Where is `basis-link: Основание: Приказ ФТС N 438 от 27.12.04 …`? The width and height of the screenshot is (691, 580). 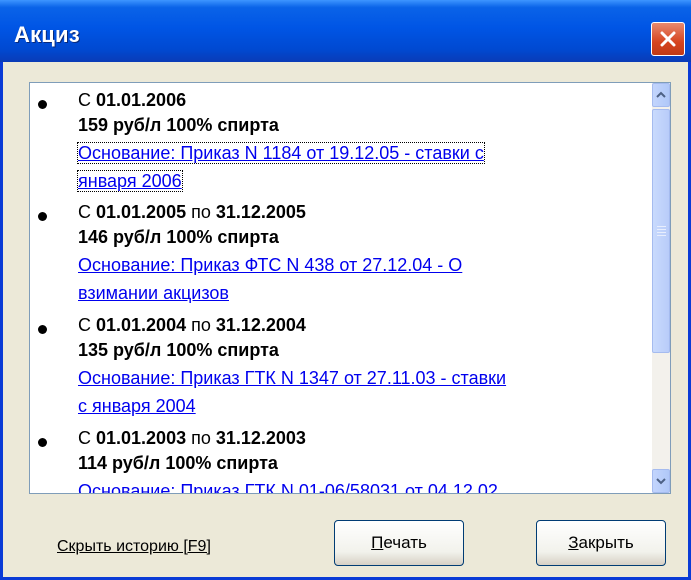
basis-link: Основание: Приказ ФТС N 438 от 27.12.04 … is located at coordinates (270, 265).